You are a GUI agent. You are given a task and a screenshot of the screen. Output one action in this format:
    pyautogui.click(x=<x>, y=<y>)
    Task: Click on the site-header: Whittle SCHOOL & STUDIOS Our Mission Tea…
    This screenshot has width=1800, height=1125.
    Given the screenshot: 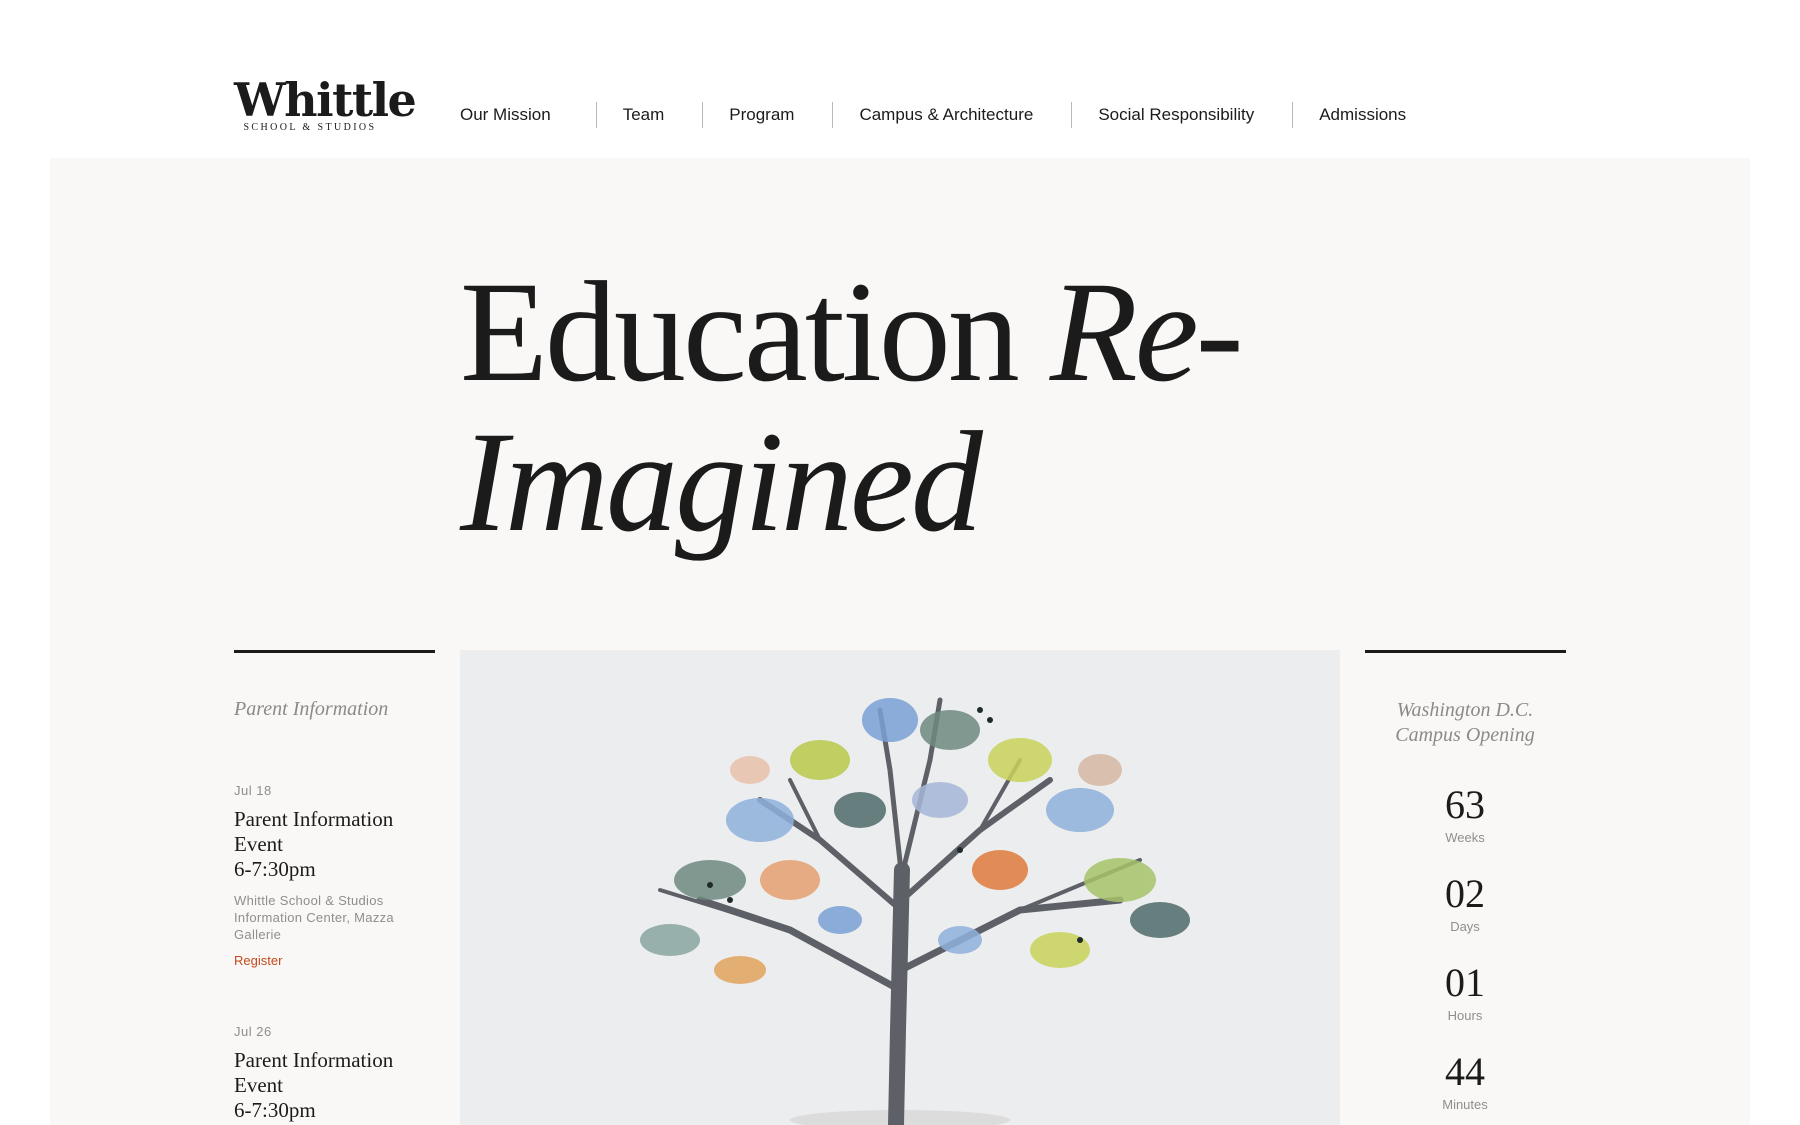 What is the action you would take?
    pyautogui.click(x=900, y=79)
    